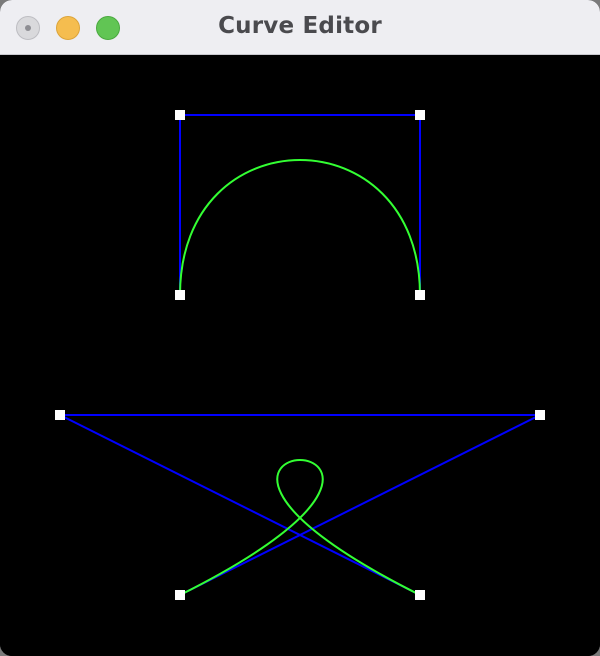 The image size is (600, 656). I want to click on window-title: Curve Editor, so click(300, 26).